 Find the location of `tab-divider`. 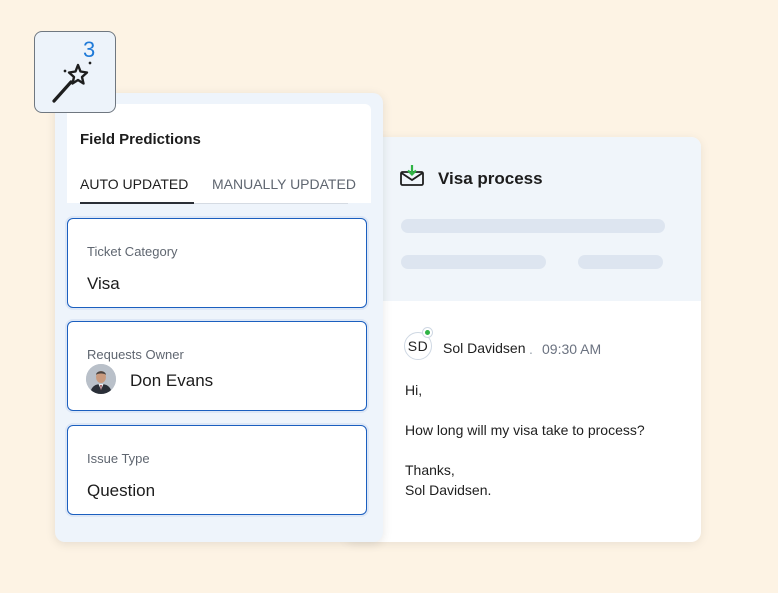

tab-divider is located at coordinates (271, 203).